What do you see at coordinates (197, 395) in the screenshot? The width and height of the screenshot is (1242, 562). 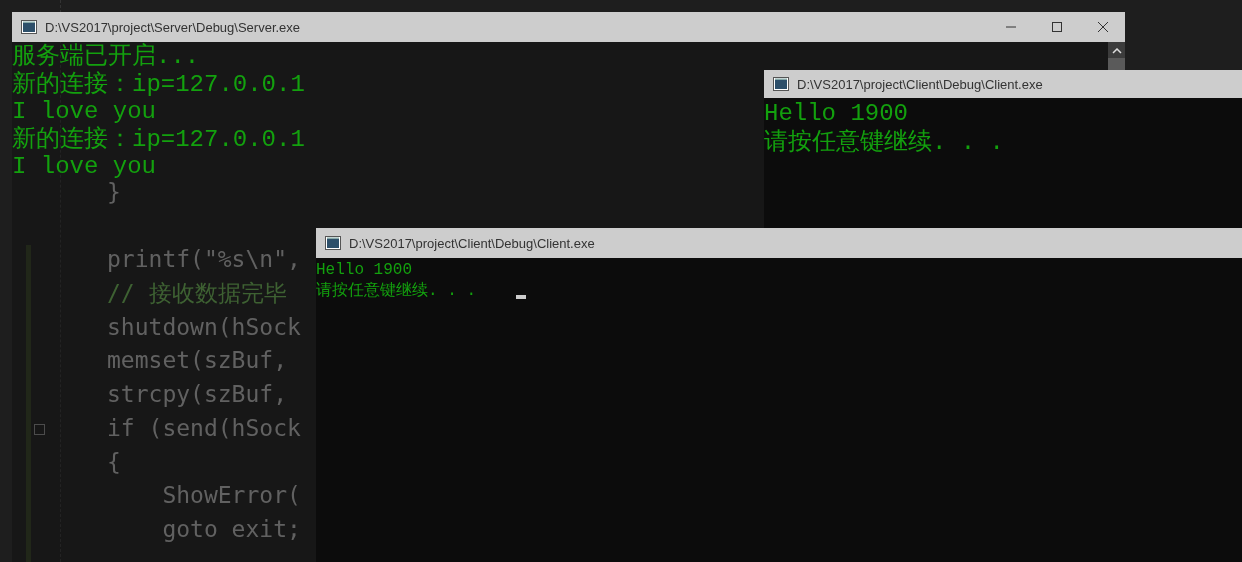 I see `code-line: strcpy(szBuf,` at bounding box center [197, 395].